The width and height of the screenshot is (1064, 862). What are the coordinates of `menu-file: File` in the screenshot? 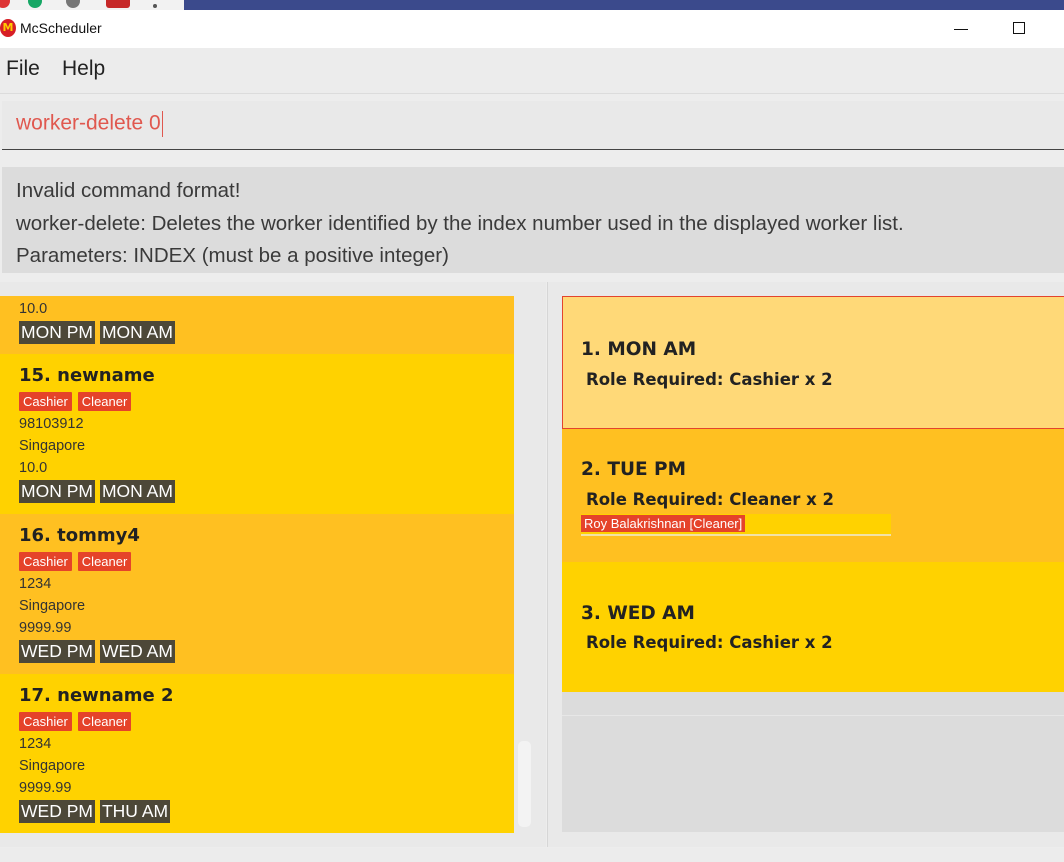 It's located at (23, 69).